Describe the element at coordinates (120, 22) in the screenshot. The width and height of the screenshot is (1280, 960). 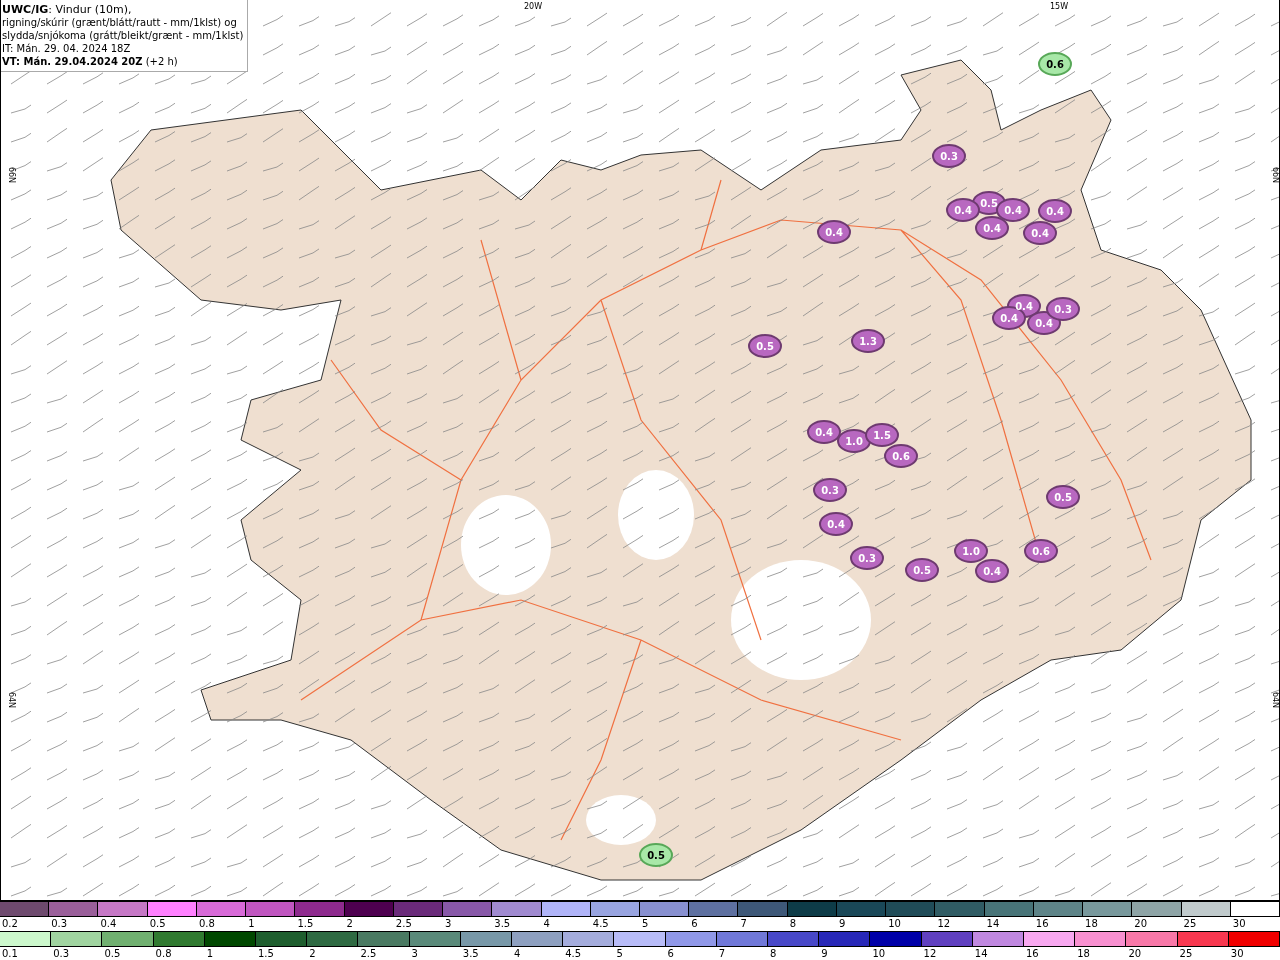
I see `title-line: rigning/skúrir (grænt/blátt/rautt - mm/1klst) og` at that location.